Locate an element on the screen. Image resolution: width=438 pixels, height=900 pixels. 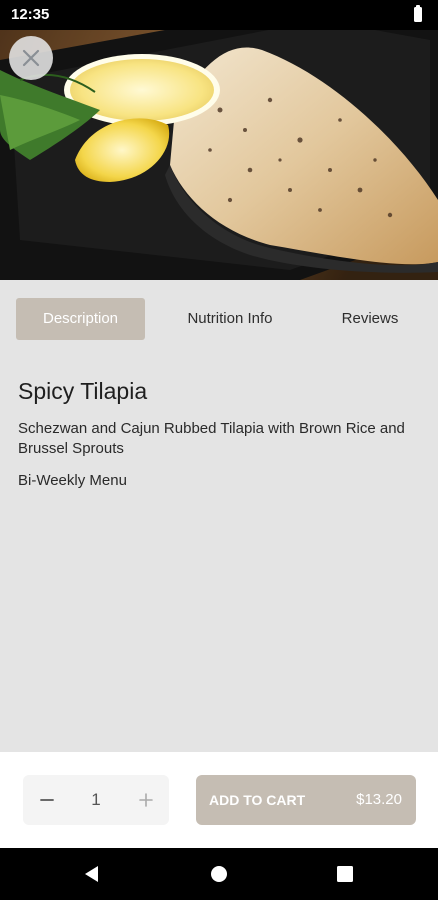
back-button is located at coordinates (92, 874).